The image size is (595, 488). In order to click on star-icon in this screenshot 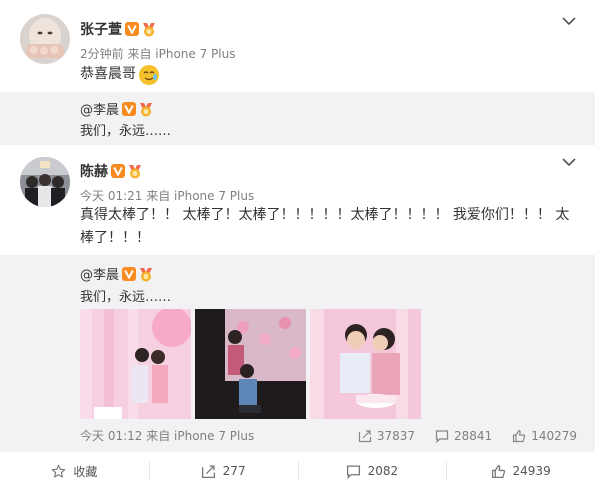, I will do `click(59, 471)`.